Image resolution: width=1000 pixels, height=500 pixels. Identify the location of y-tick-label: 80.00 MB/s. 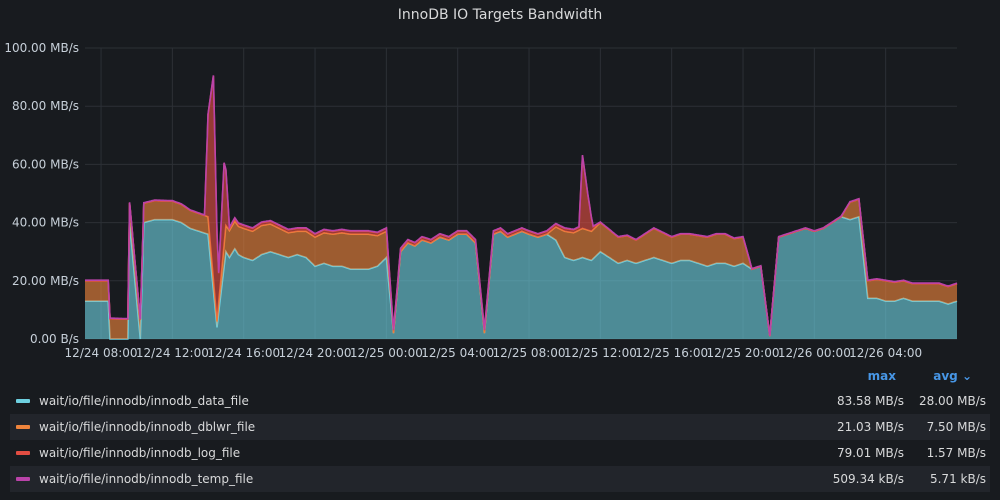
(45, 106).